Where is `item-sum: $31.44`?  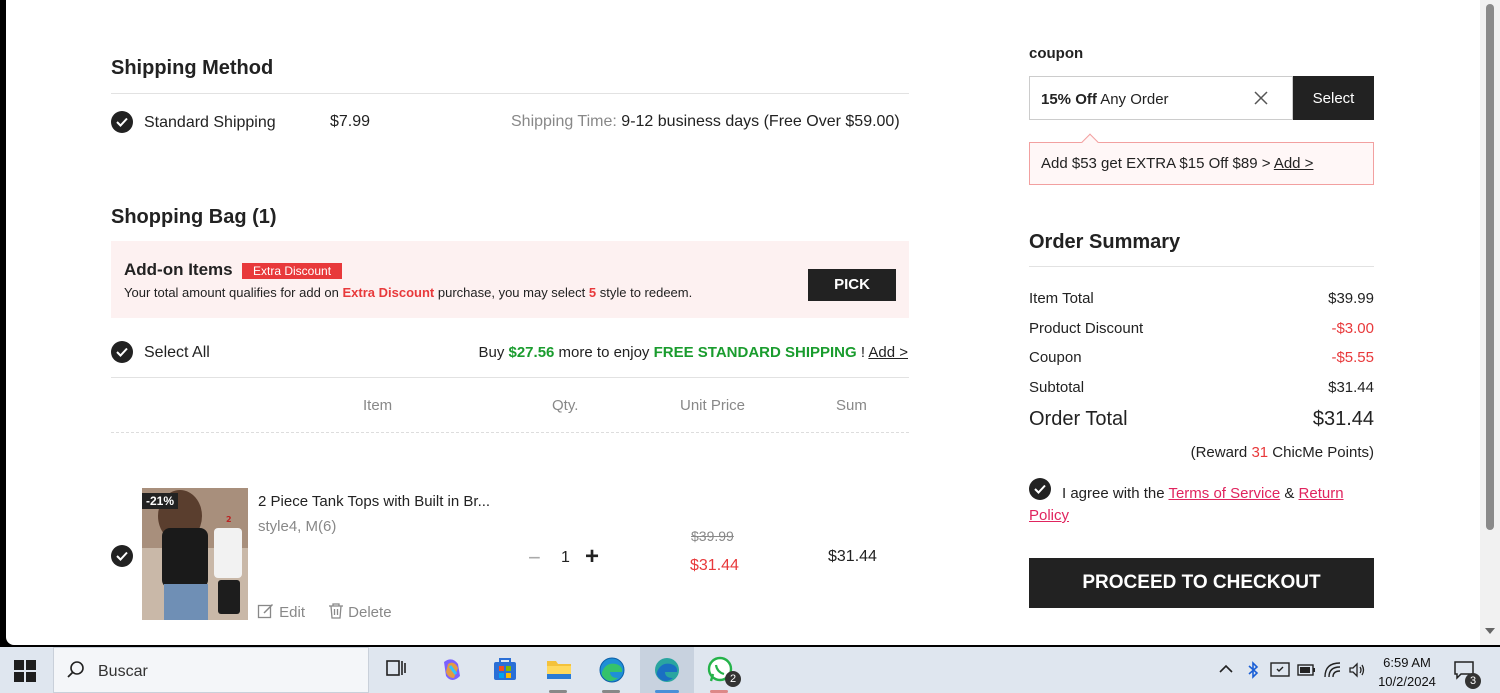
item-sum: $31.44 is located at coordinates (852, 556).